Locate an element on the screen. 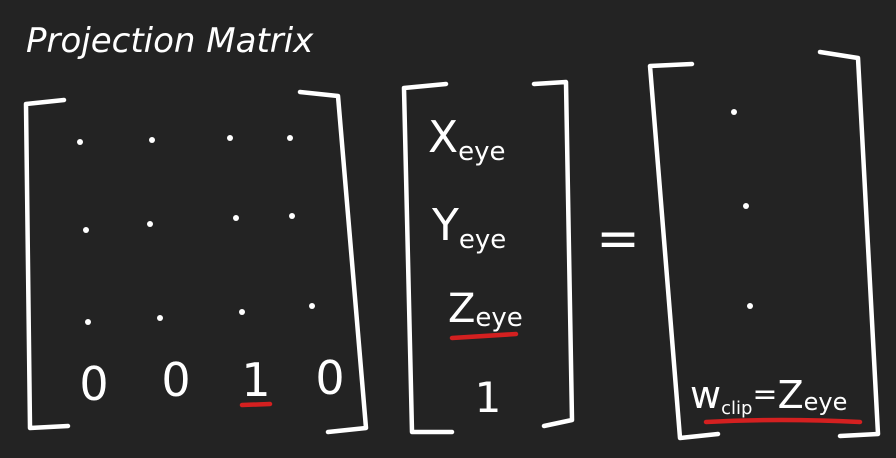  result-highlight-underline is located at coordinates (783, 421).